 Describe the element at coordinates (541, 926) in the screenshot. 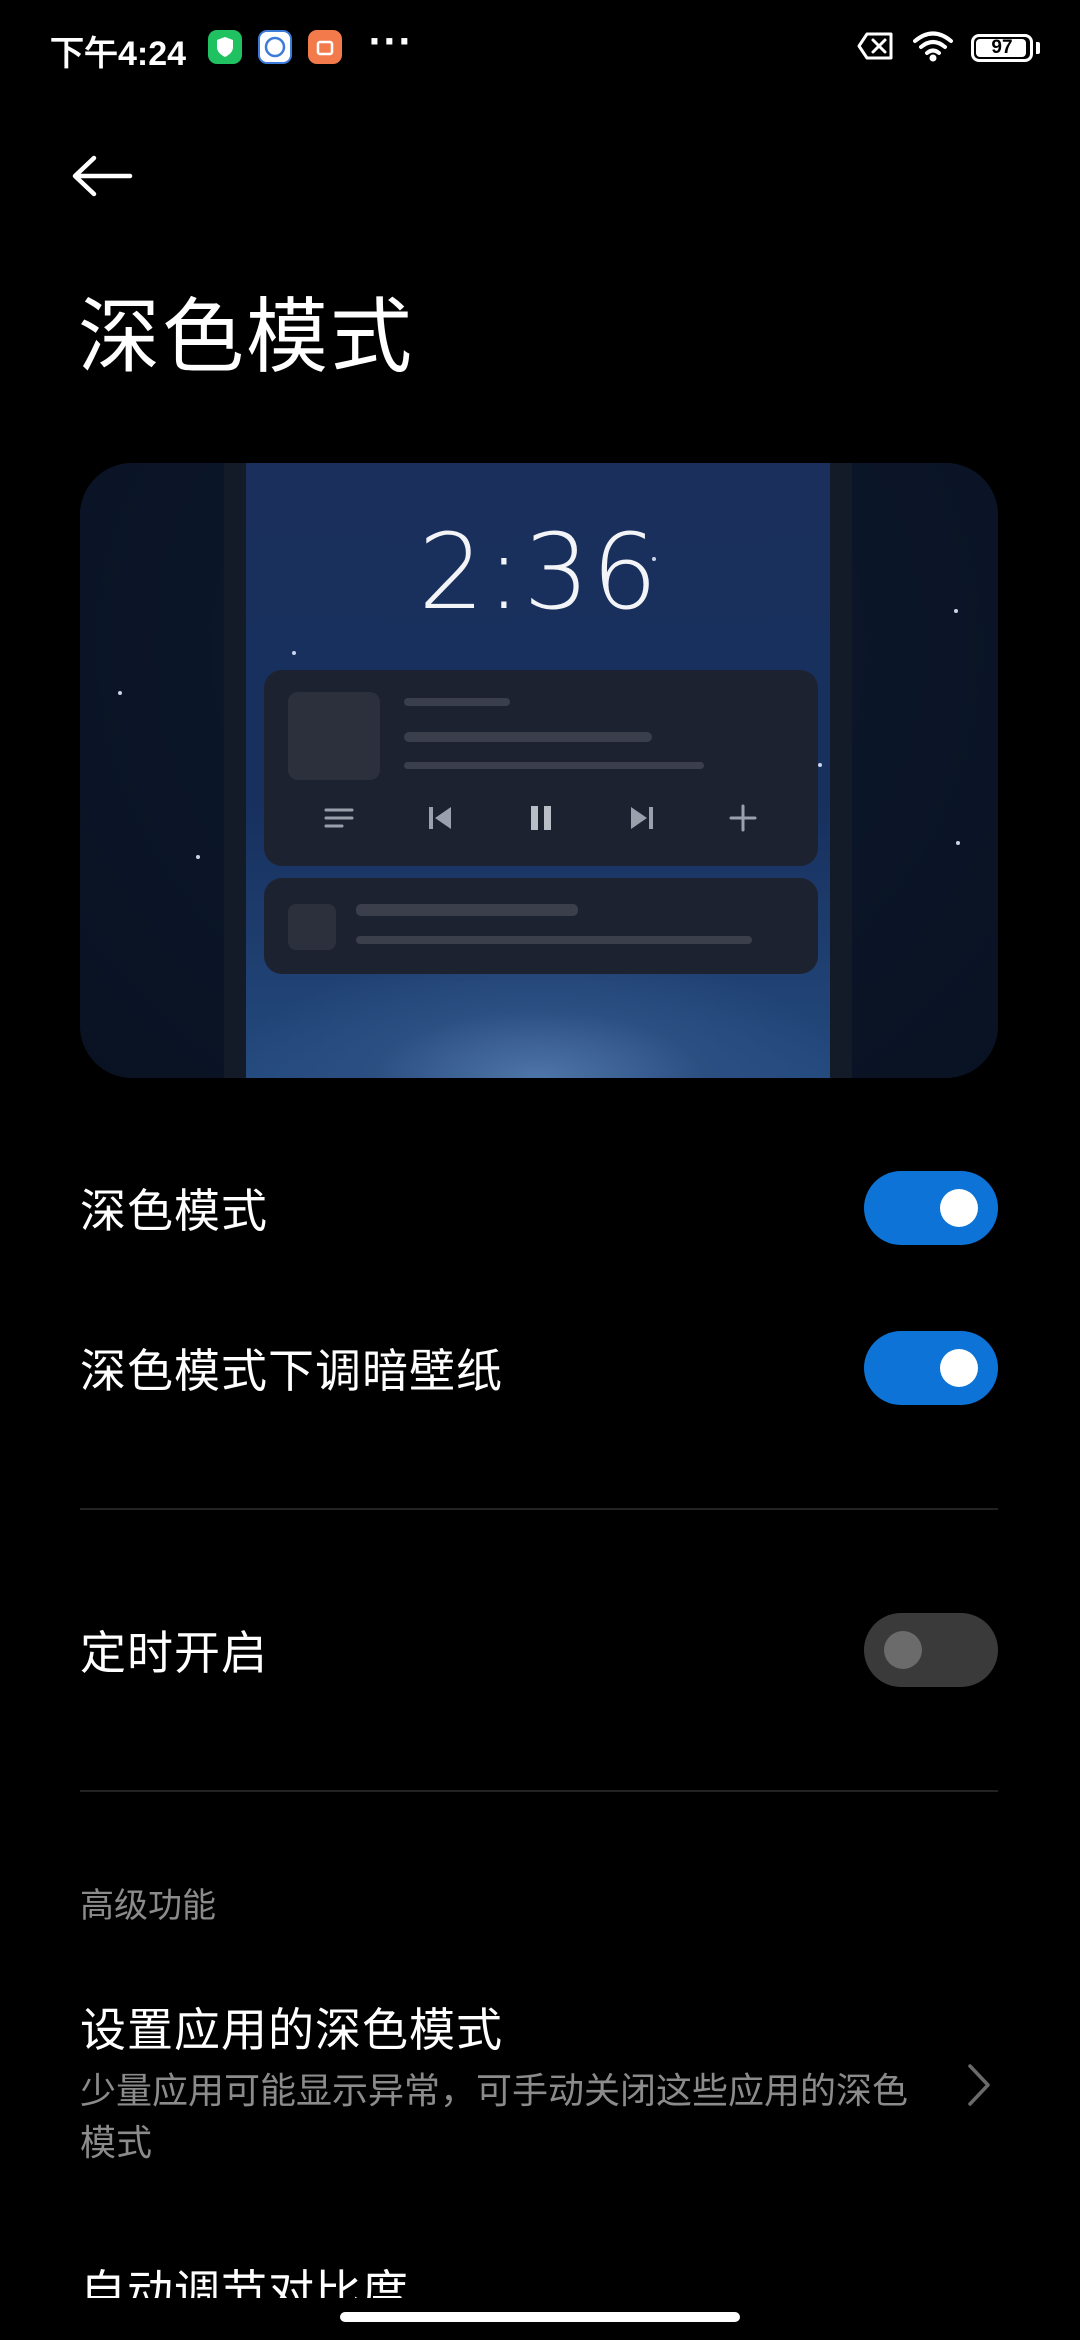

I see `preview-notification` at that location.